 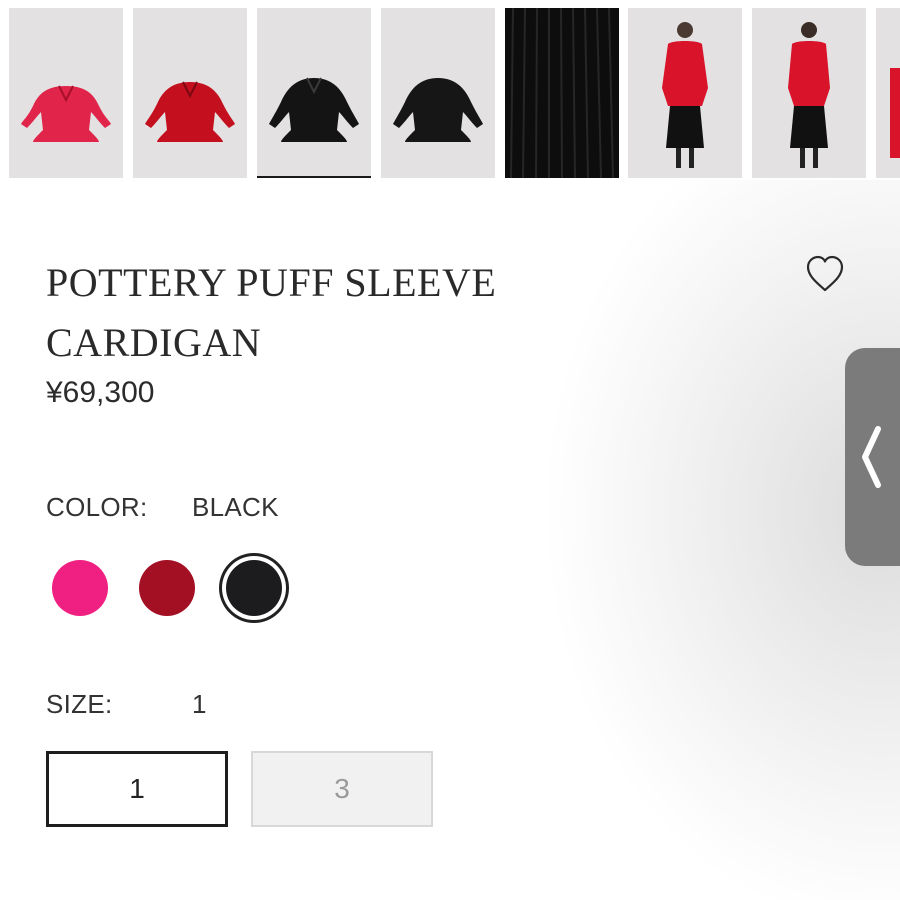 What do you see at coordinates (888, 93) in the screenshot?
I see `thumbnail-model-partial` at bounding box center [888, 93].